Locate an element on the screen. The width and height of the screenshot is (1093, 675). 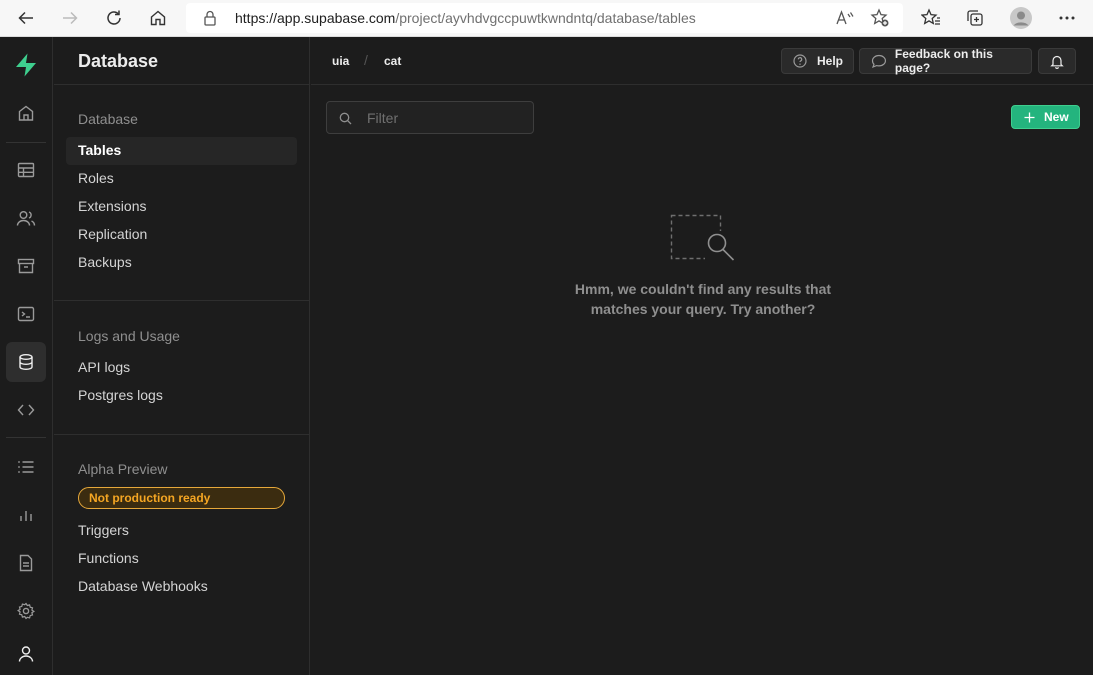
favorite-add-icon is located at coordinates (880, 18).